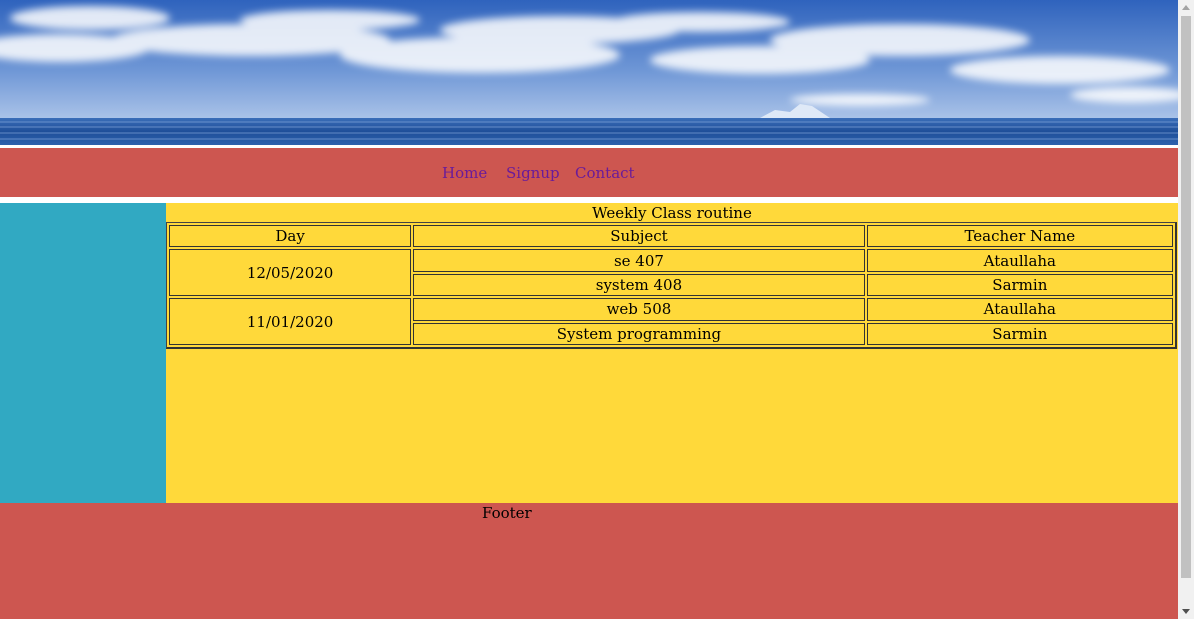  I want to click on sidebar, so click(83, 353).